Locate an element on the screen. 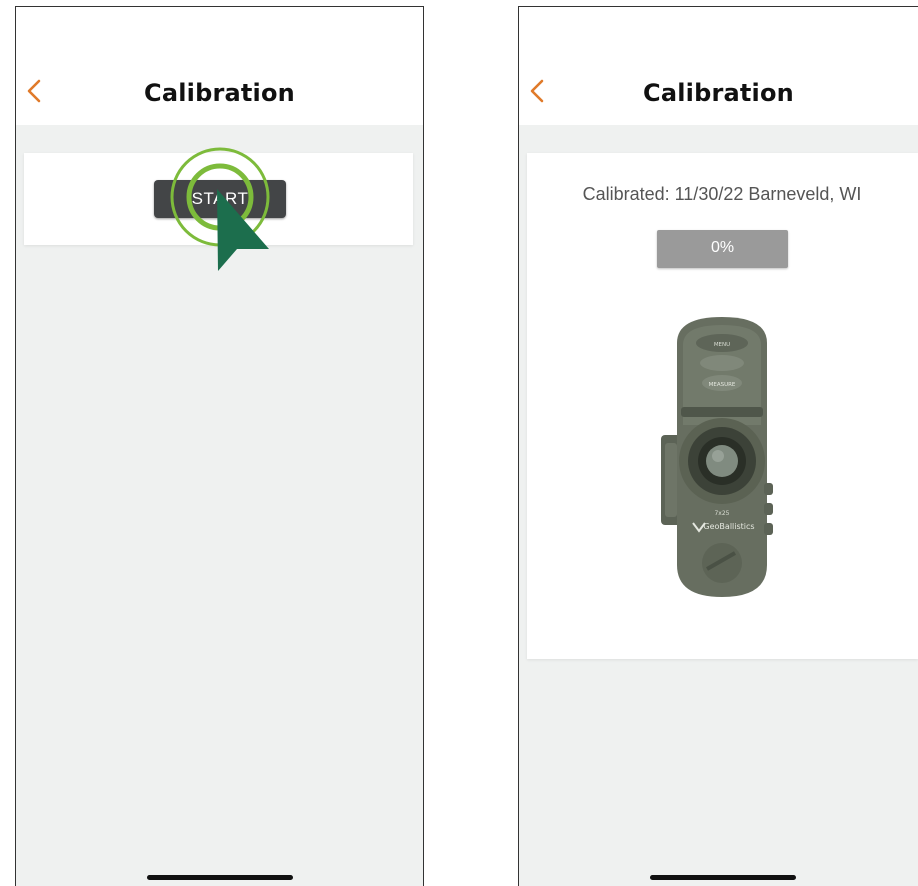 The height and width of the screenshot is (886, 918). tap-cursor-icon is located at coordinates (220, 209).